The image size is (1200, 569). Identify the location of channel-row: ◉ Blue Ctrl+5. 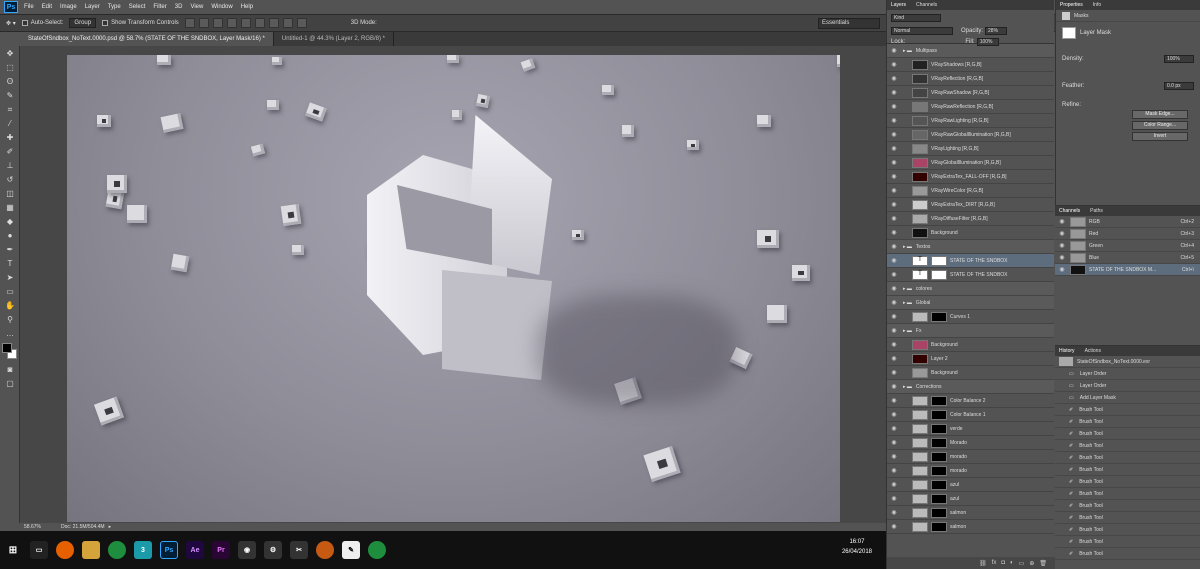
(1127, 258).